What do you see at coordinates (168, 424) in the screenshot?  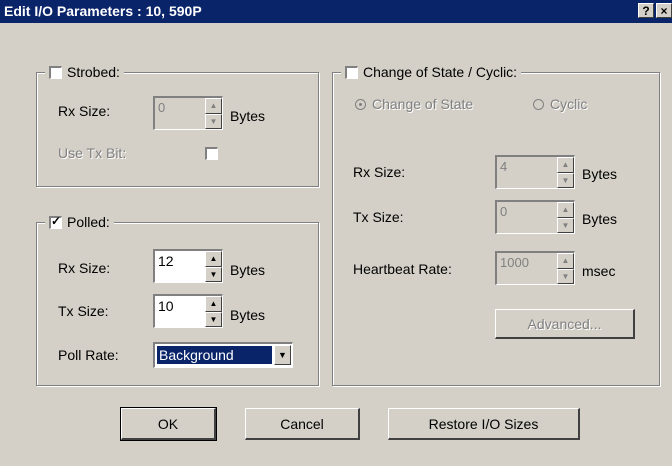 I see `ok-button: OK` at bounding box center [168, 424].